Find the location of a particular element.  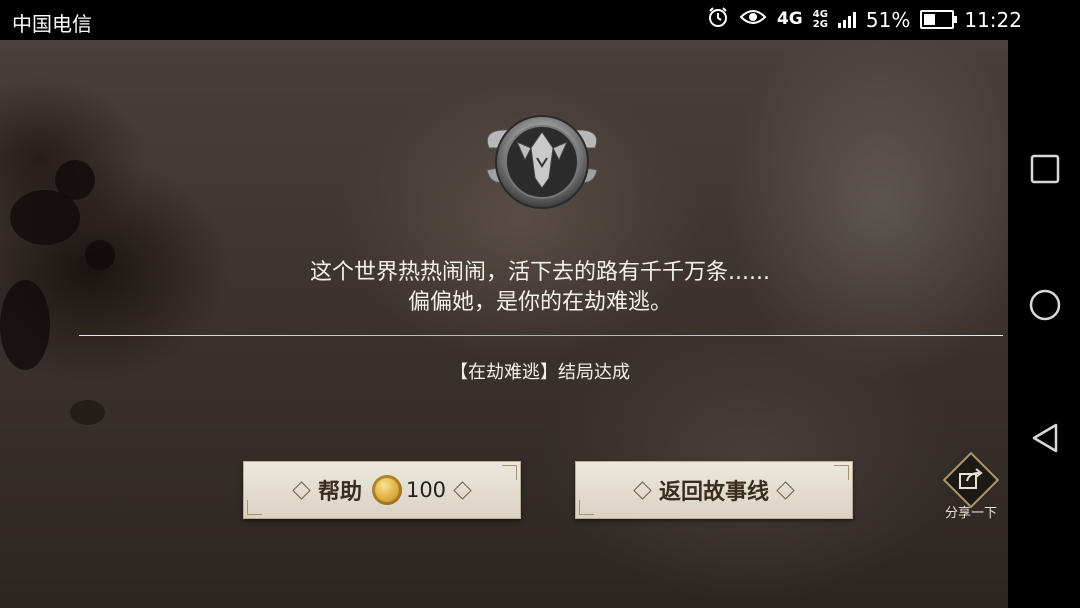

divider is located at coordinates (541, 335).